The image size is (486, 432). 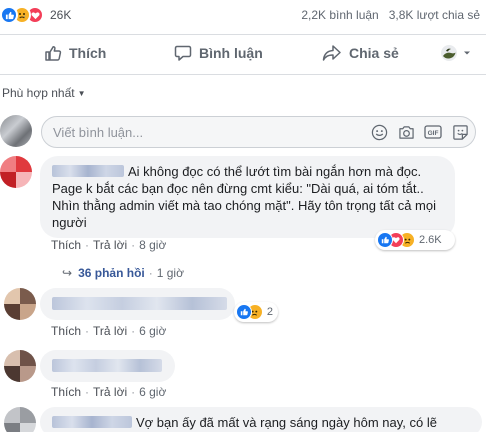 I want to click on comment-reactions: 2, so click(x=256, y=312).